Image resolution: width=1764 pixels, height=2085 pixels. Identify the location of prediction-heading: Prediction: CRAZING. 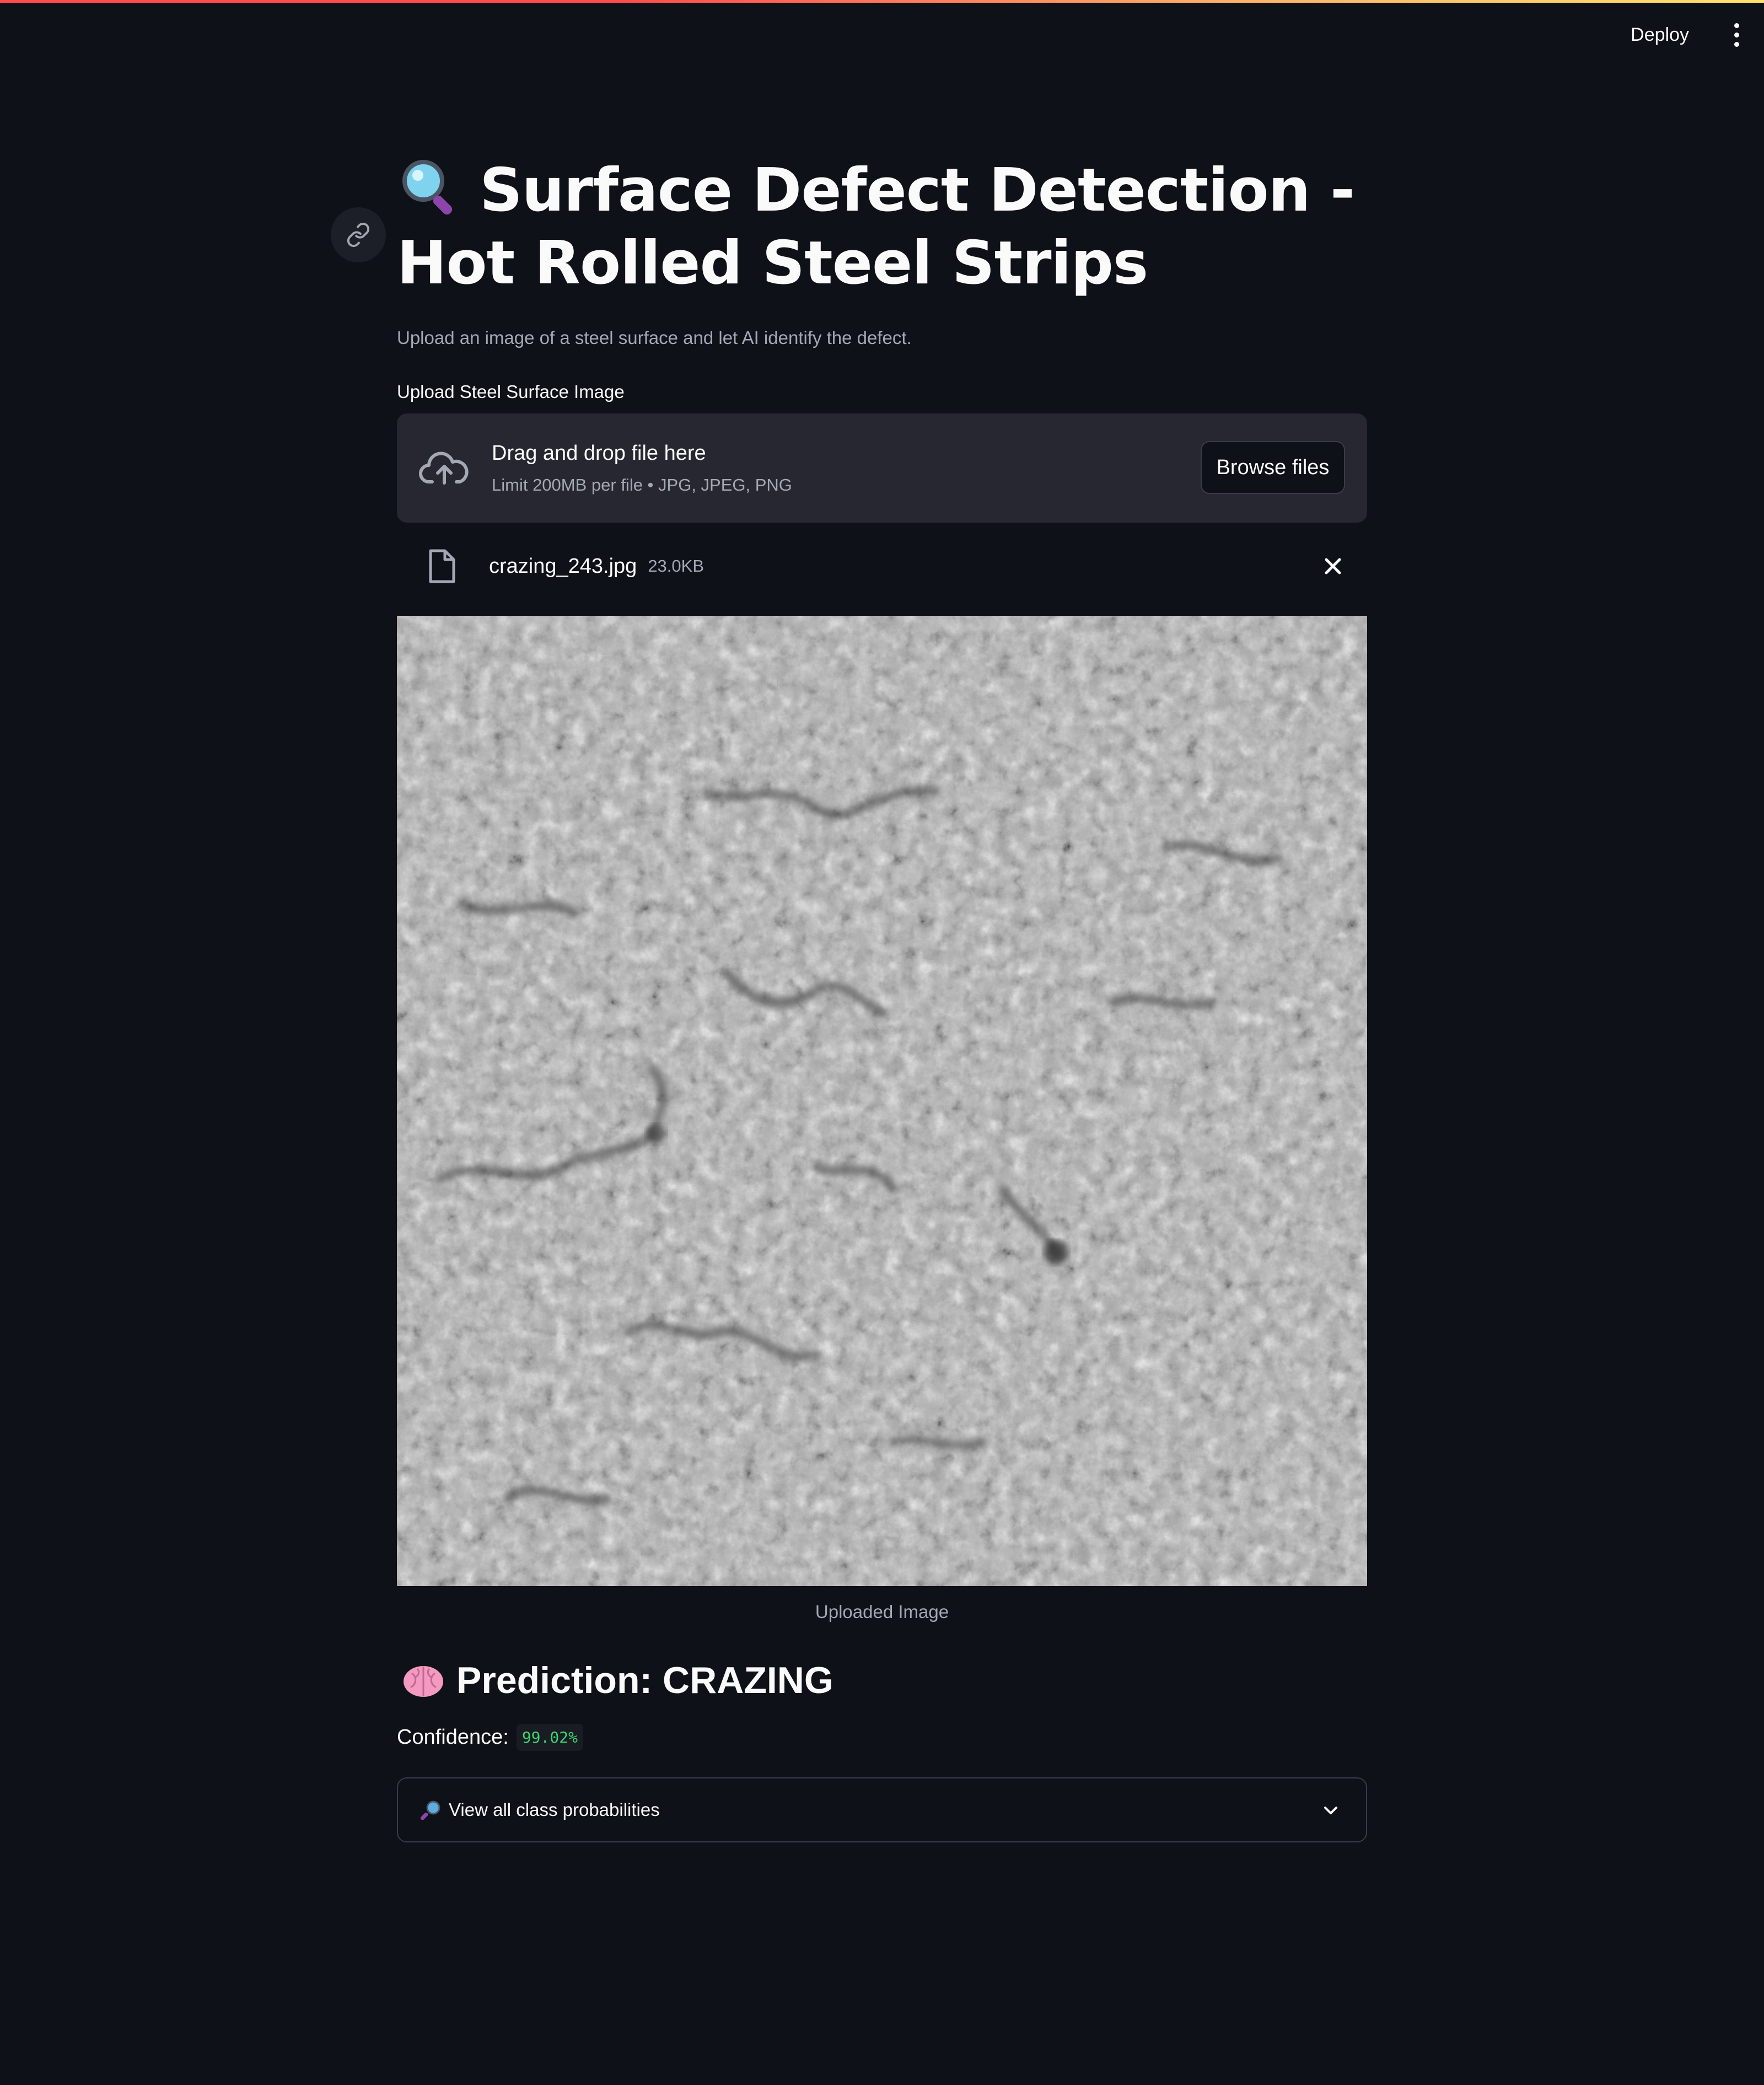
(882, 1680).